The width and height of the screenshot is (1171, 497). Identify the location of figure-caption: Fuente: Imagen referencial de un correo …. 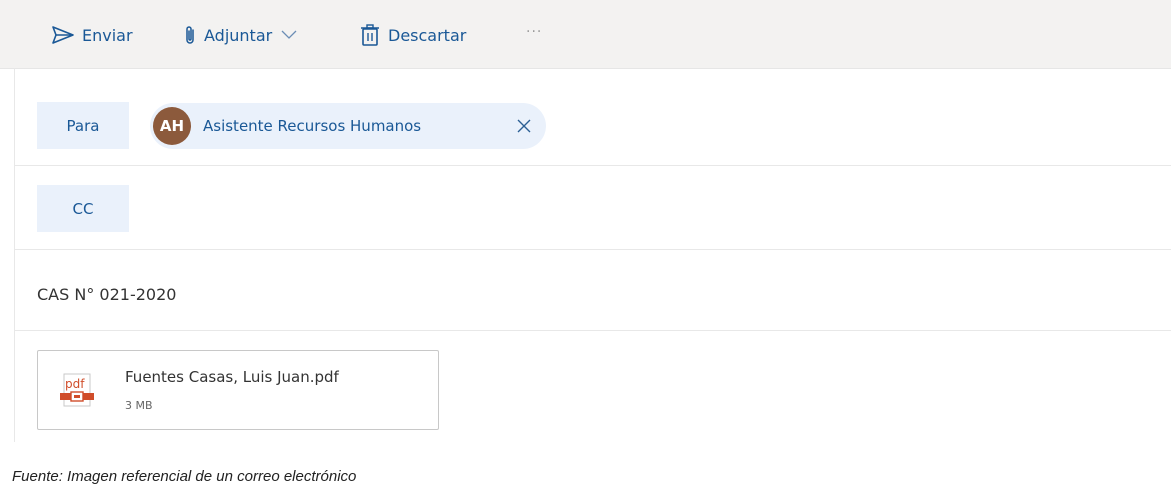
(184, 476).